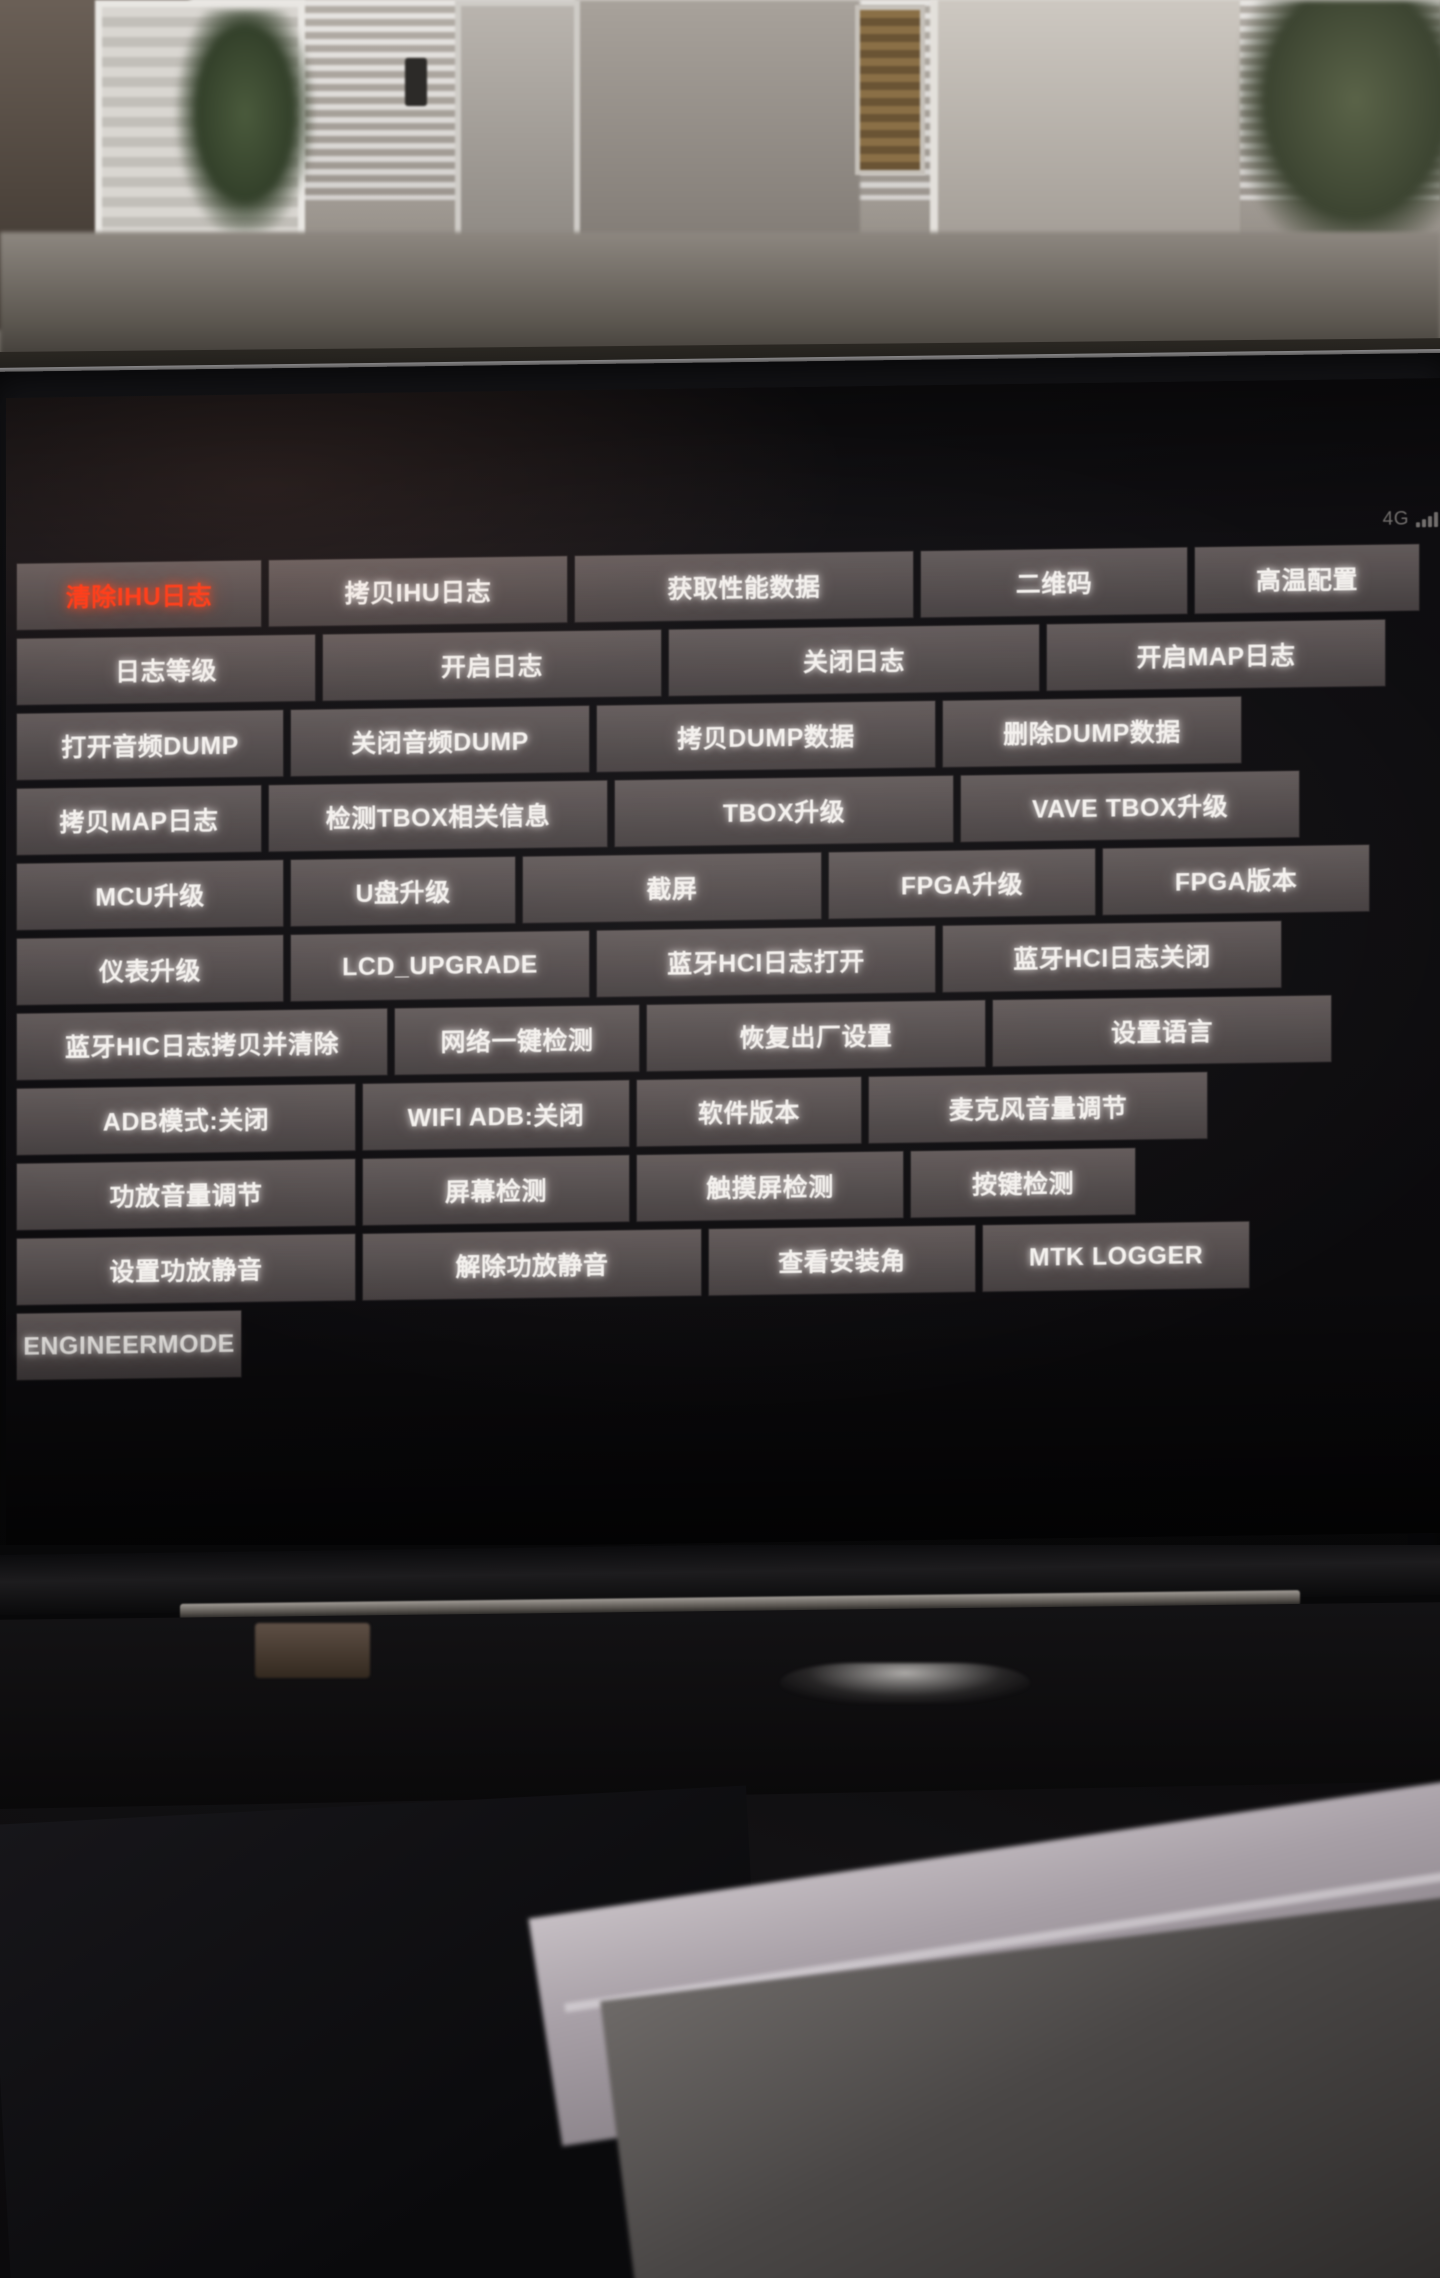  What do you see at coordinates (784, 811) in the screenshot?
I see `menu-button: TBOX升级` at bounding box center [784, 811].